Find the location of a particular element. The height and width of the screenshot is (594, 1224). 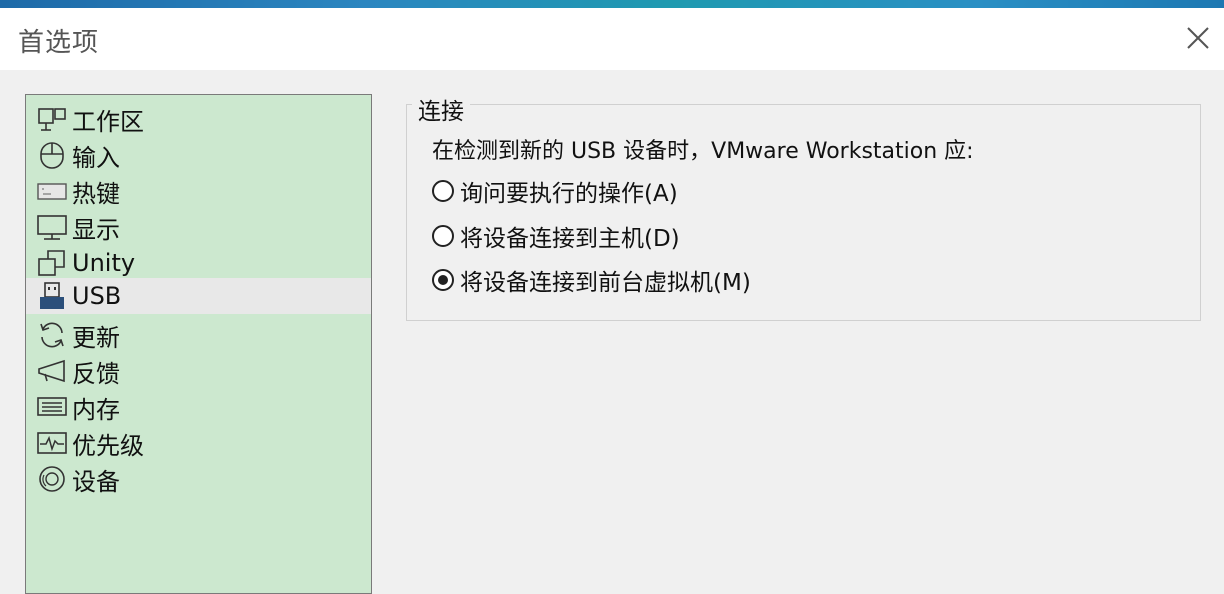

memory-icon is located at coordinates (52, 407).